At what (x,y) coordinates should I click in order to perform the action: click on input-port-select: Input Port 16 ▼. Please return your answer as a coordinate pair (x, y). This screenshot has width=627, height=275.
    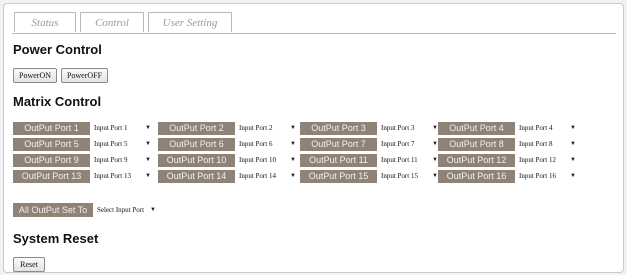
    Looking at the image, I should click on (547, 176).